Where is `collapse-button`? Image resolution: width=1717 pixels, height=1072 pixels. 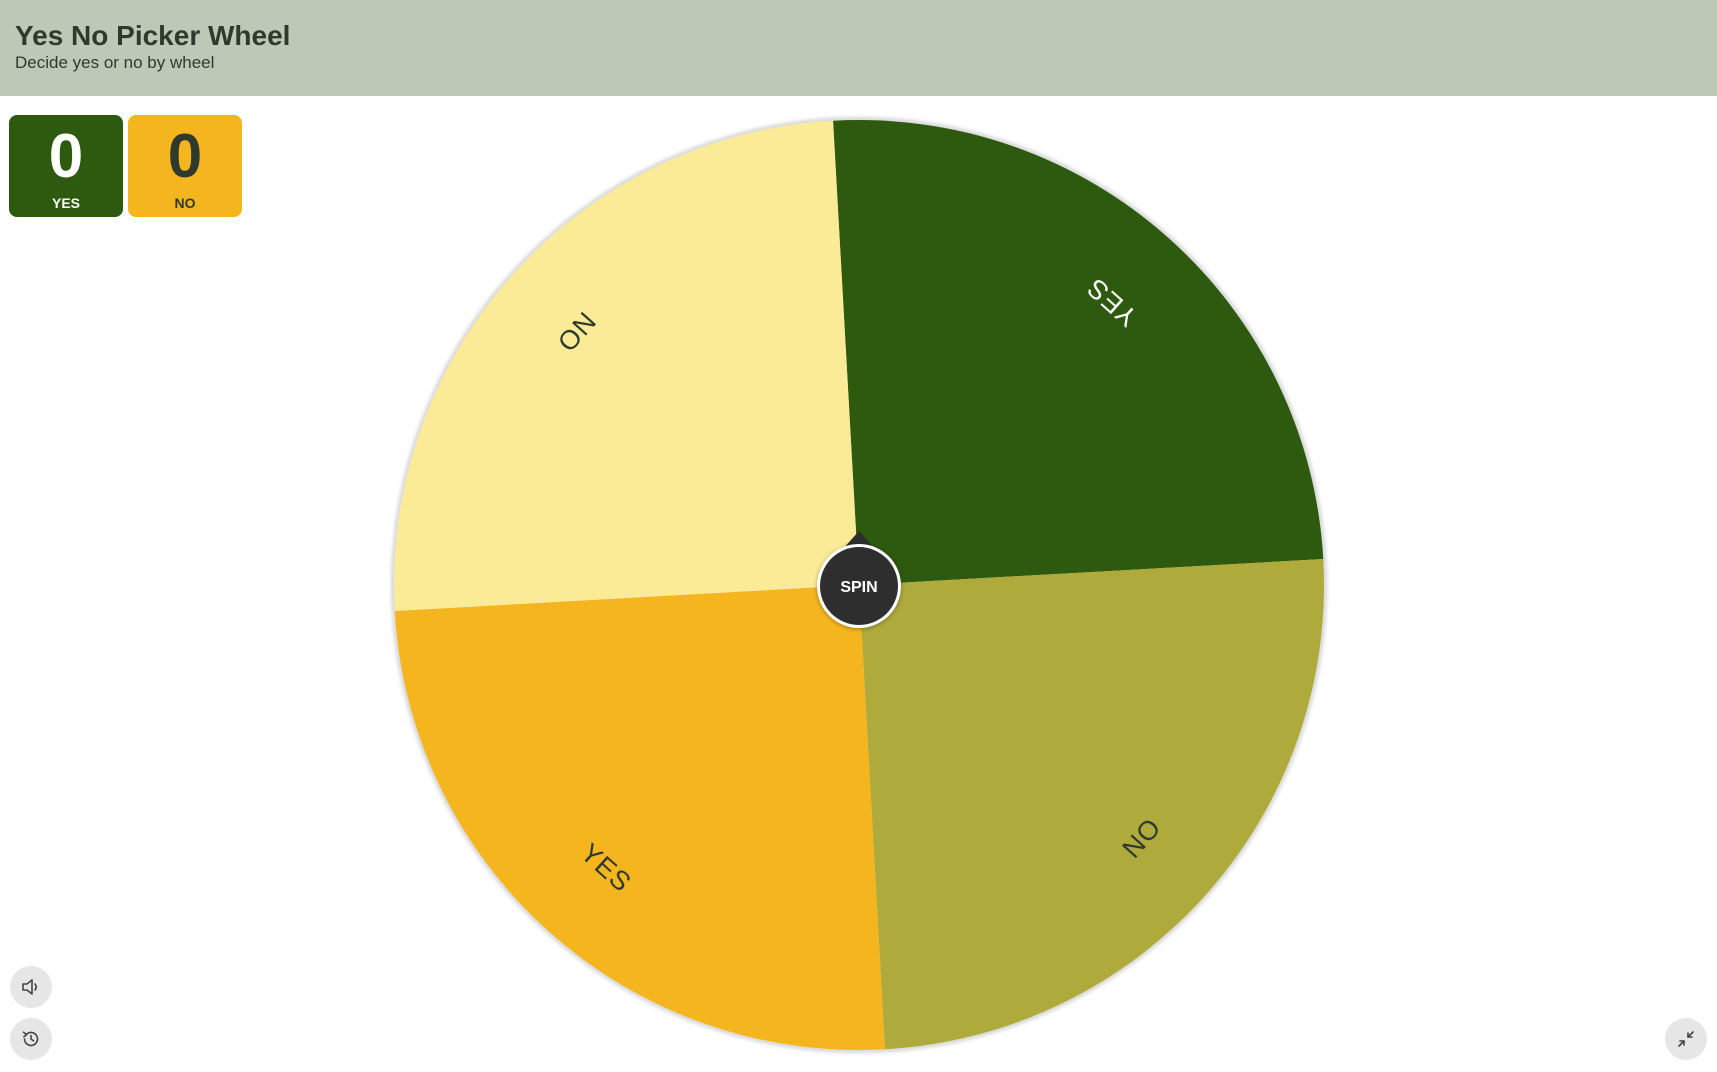
collapse-button is located at coordinates (1686, 1039).